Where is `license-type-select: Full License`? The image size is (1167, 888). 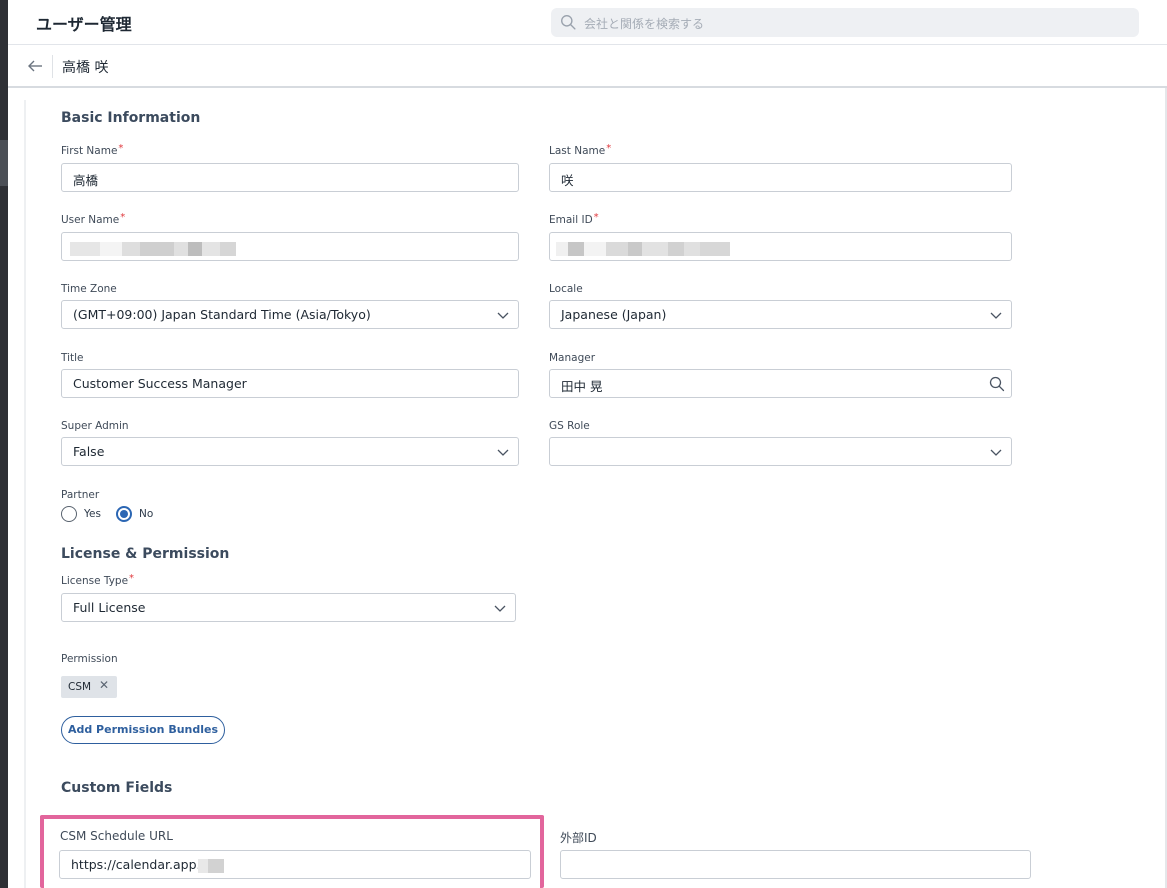
license-type-select: Full License is located at coordinates (288, 607).